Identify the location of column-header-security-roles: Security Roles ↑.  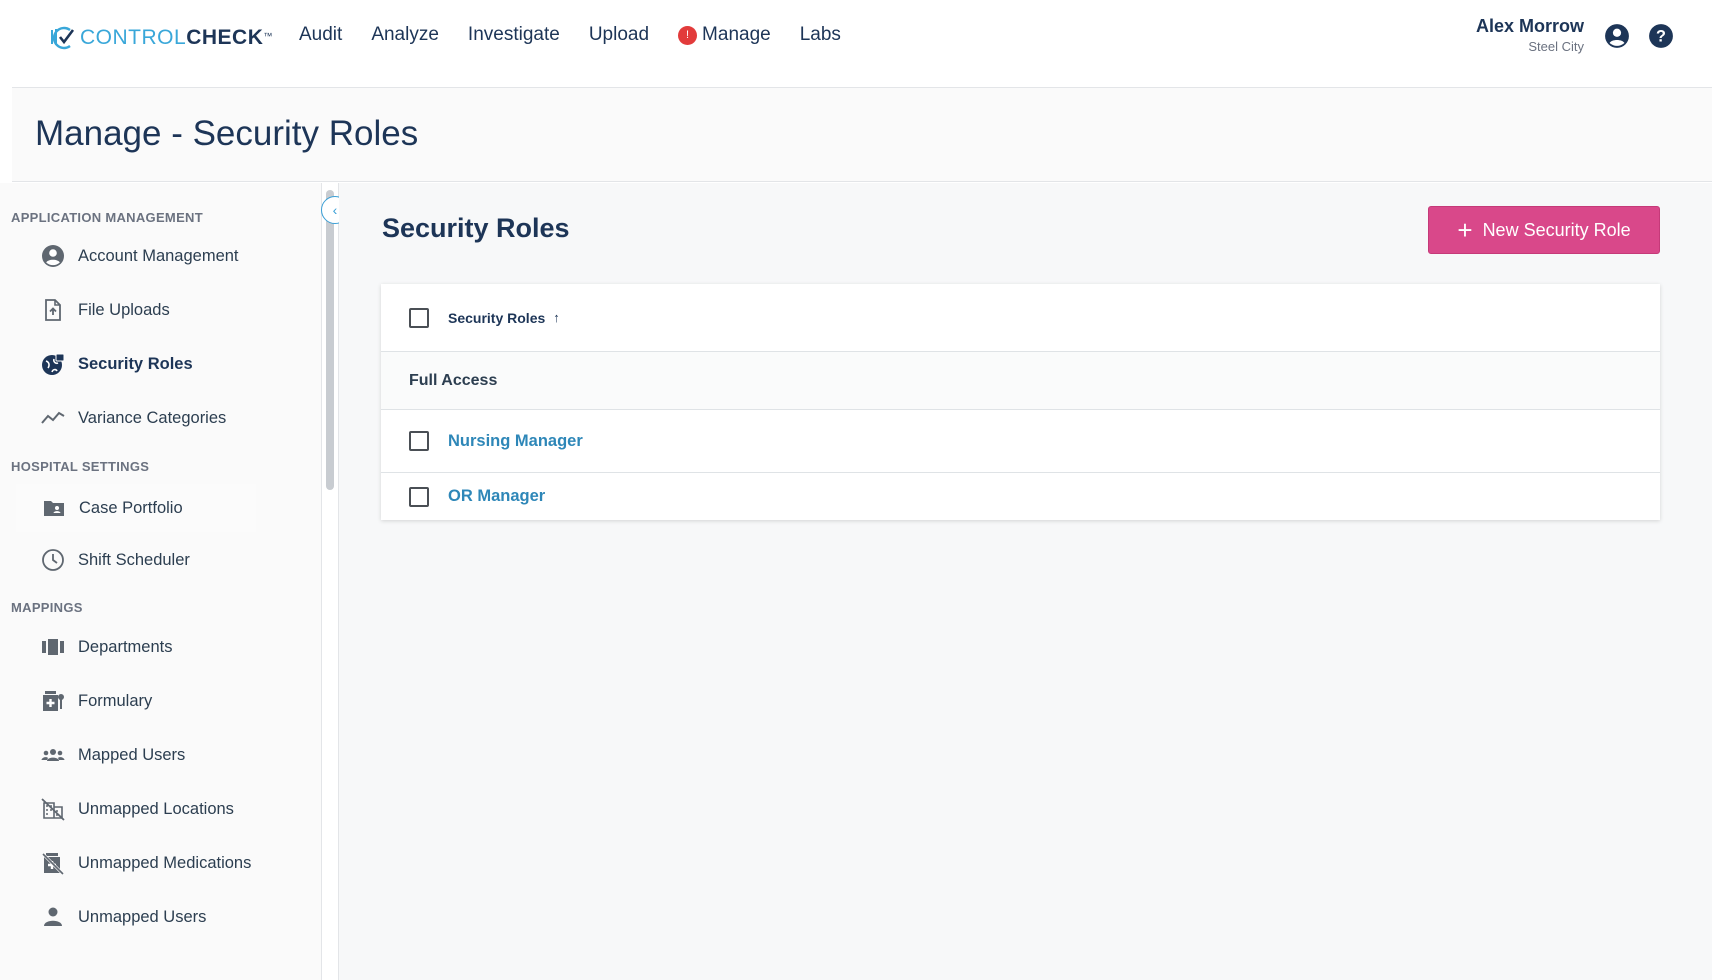
(504, 318).